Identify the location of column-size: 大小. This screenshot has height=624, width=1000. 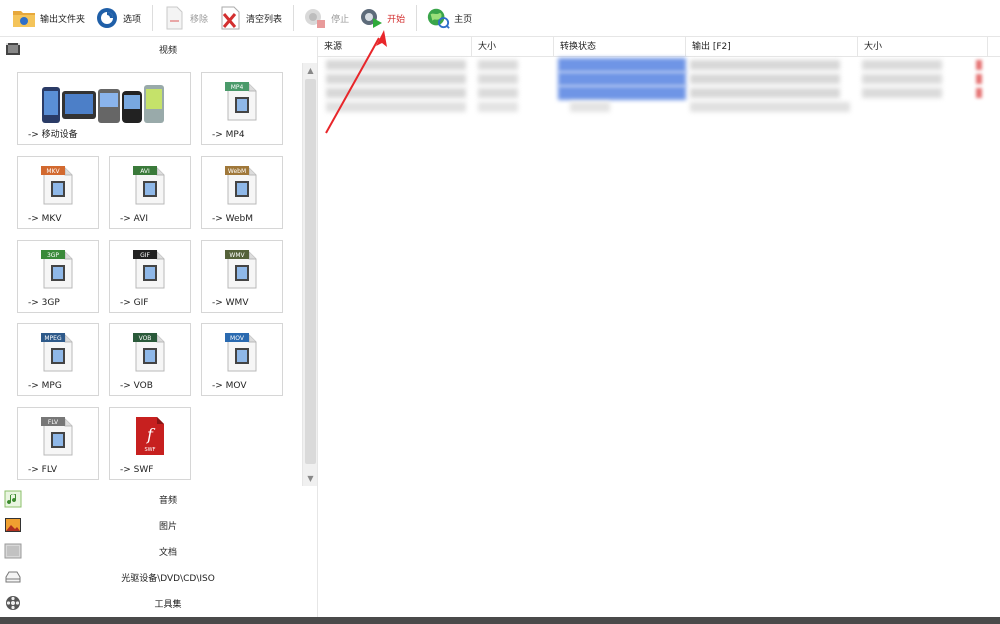
(513, 47).